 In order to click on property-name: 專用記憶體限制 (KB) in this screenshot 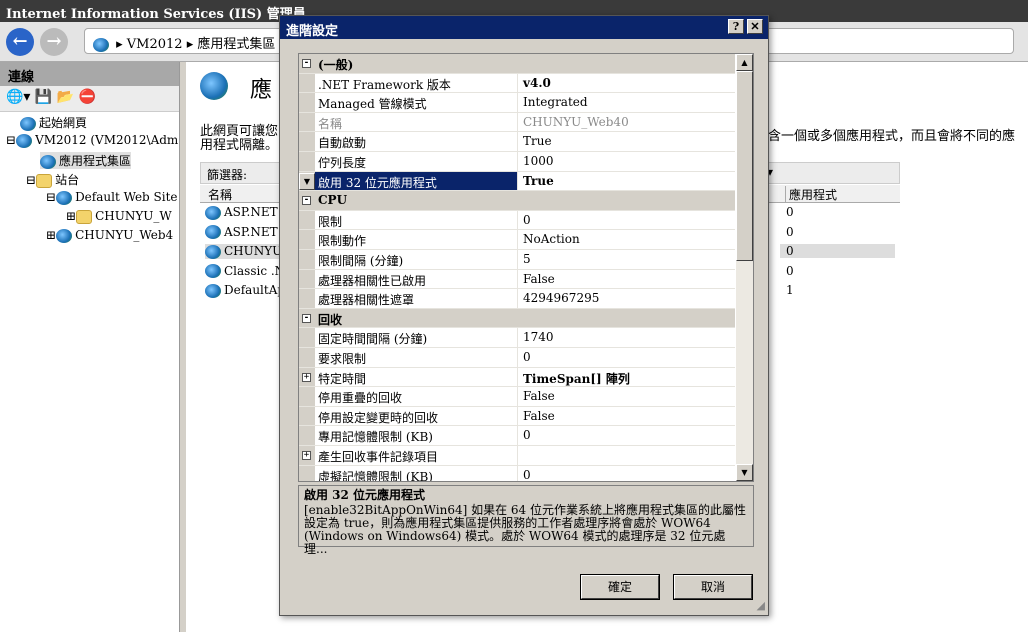, I will do `click(416, 435)`.